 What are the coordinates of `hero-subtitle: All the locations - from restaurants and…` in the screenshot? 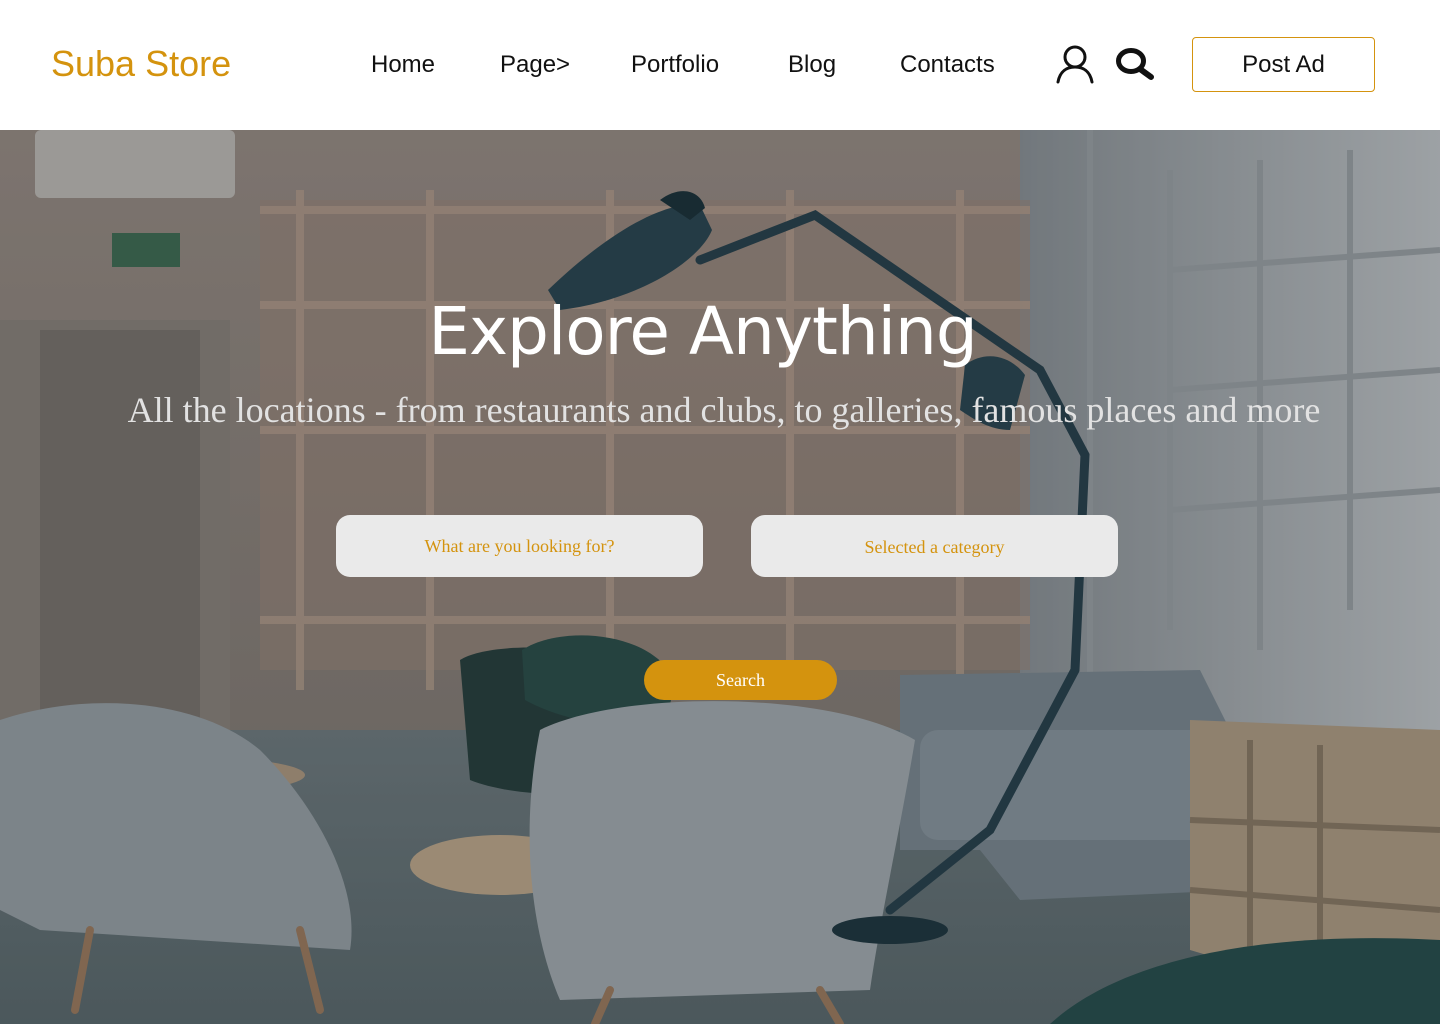 It's located at (724, 410).